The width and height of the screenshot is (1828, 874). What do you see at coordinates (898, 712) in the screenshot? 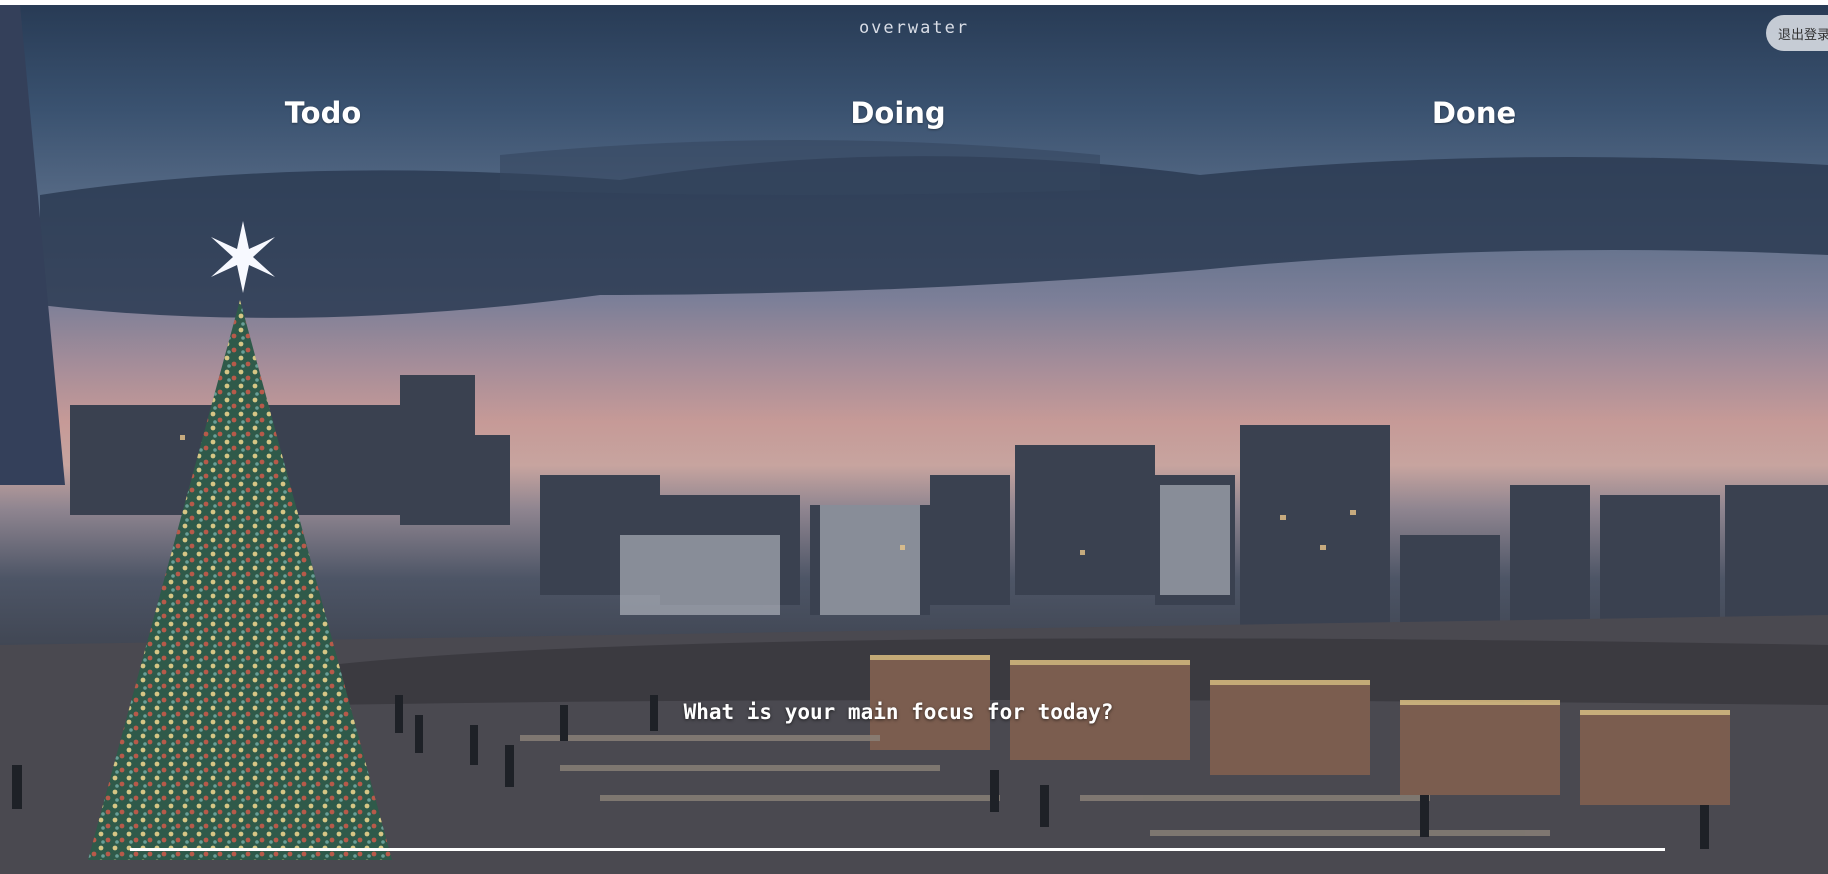
I see `focus-question: What is your main focus for today?` at bounding box center [898, 712].